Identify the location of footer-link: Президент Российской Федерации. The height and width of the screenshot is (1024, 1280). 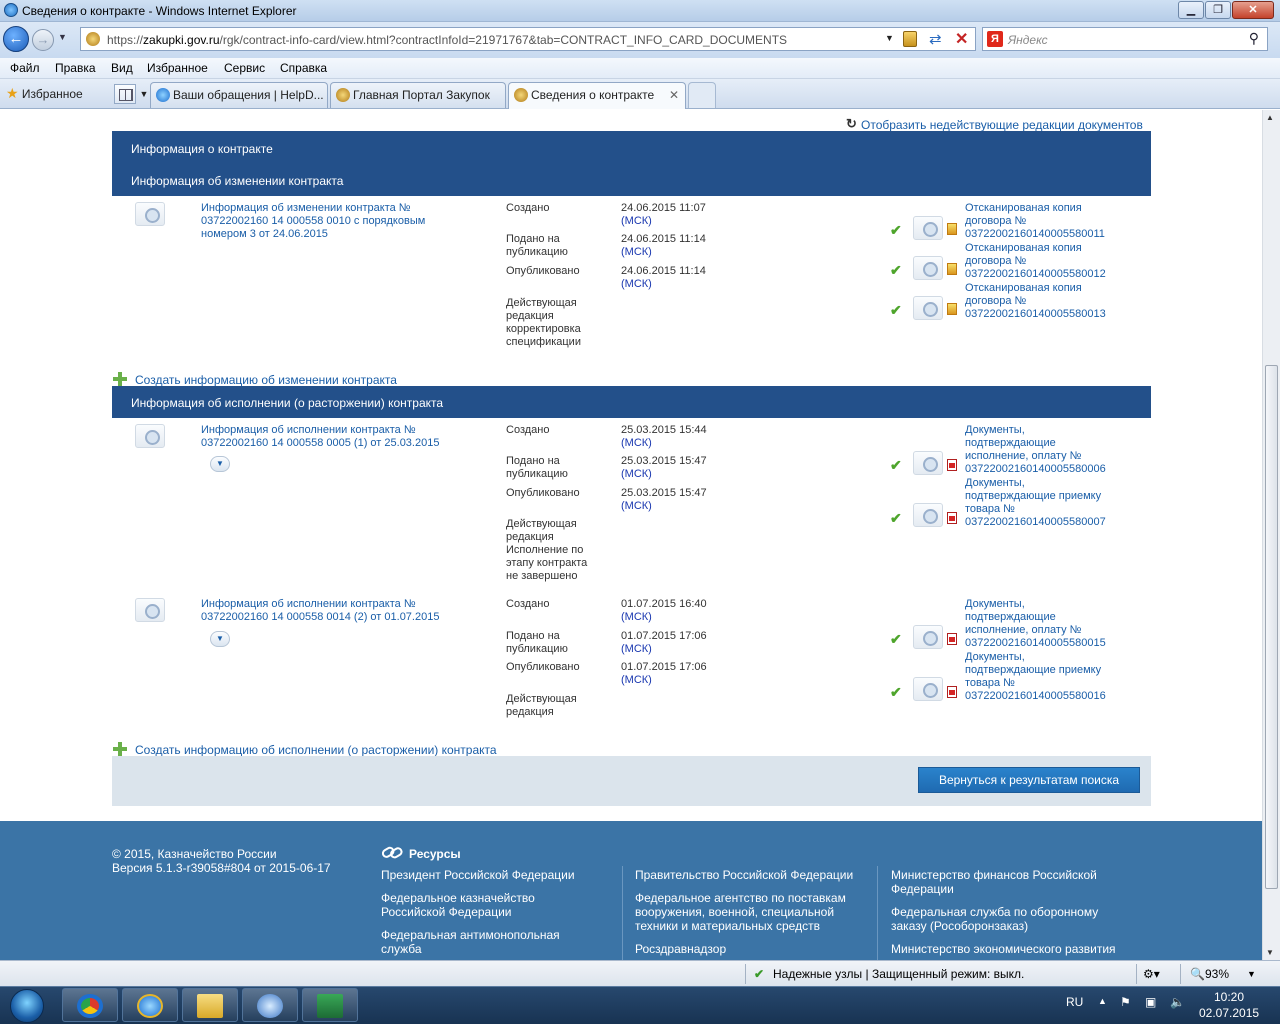
(478, 875).